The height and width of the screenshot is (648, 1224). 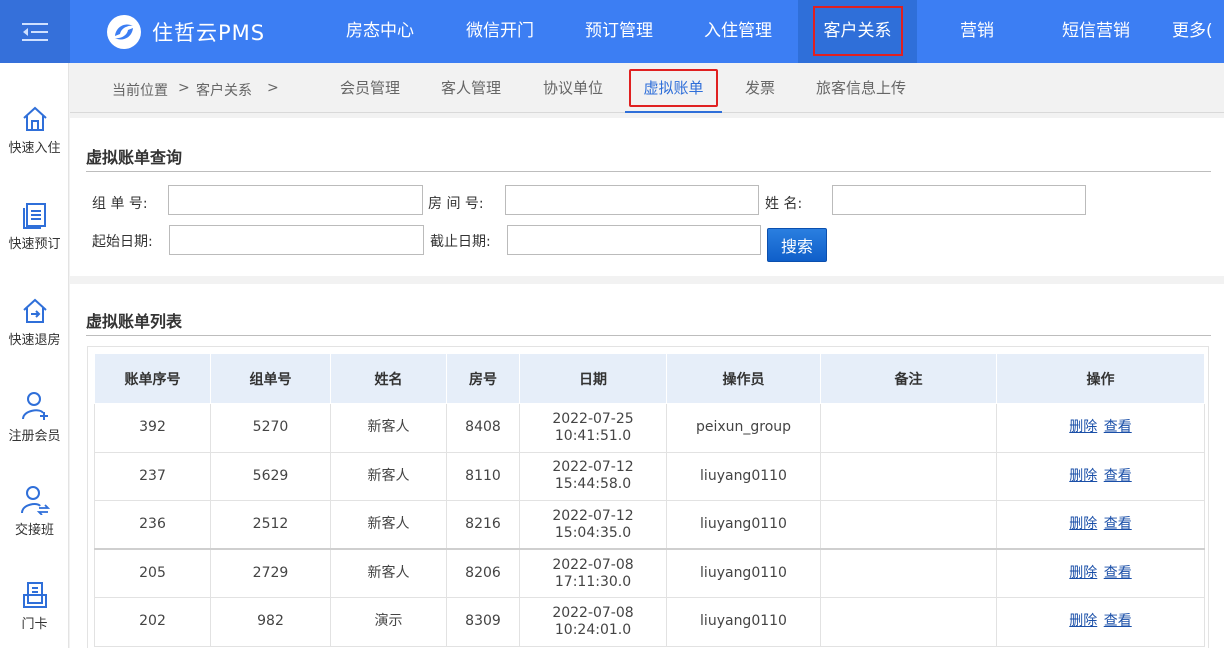 I want to click on end-date-label: 截止日期:, so click(x=460, y=242).